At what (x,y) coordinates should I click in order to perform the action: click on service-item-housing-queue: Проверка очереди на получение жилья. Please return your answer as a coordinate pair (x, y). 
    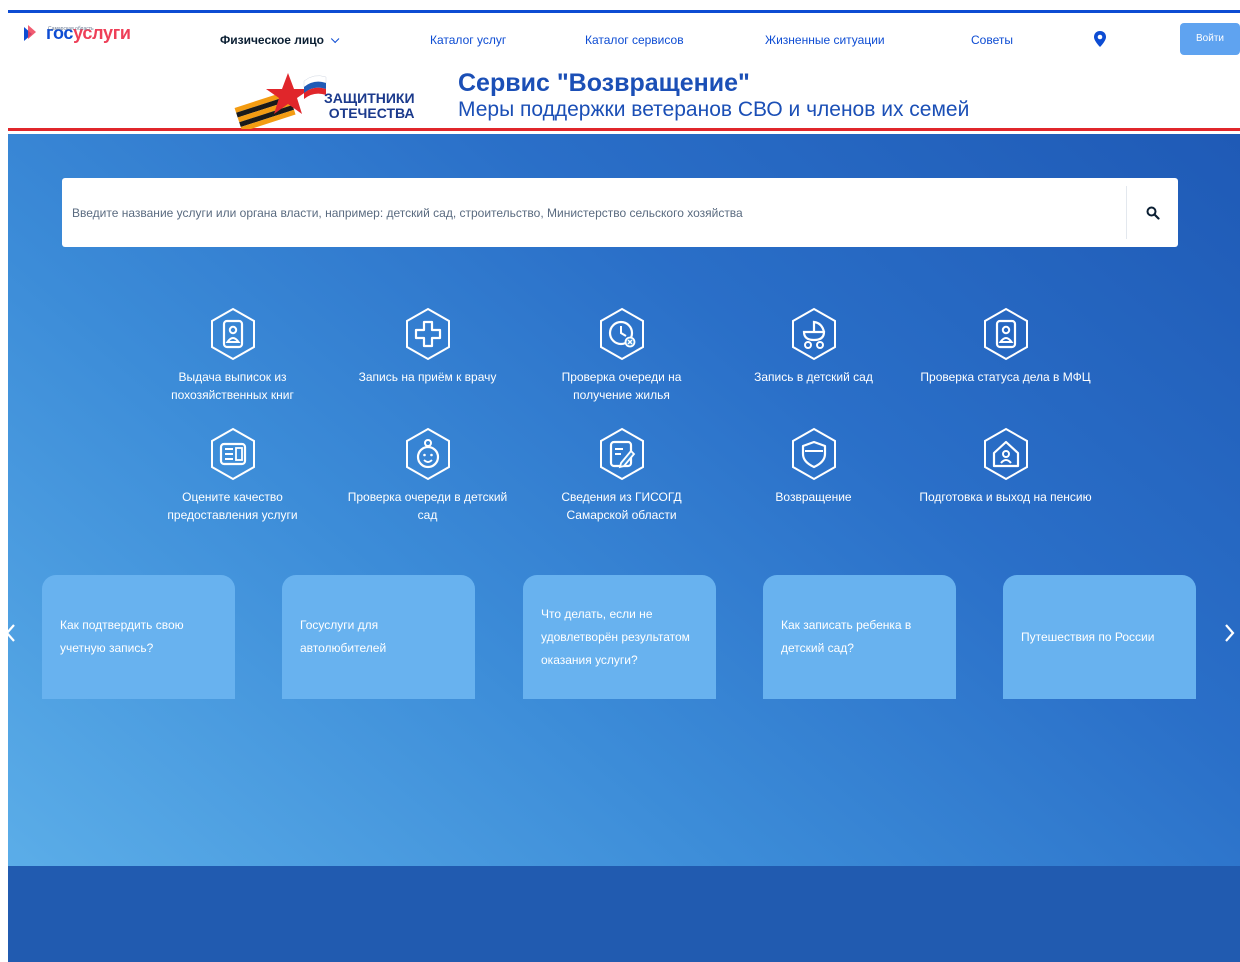
    Looking at the image, I should click on (621, 355).